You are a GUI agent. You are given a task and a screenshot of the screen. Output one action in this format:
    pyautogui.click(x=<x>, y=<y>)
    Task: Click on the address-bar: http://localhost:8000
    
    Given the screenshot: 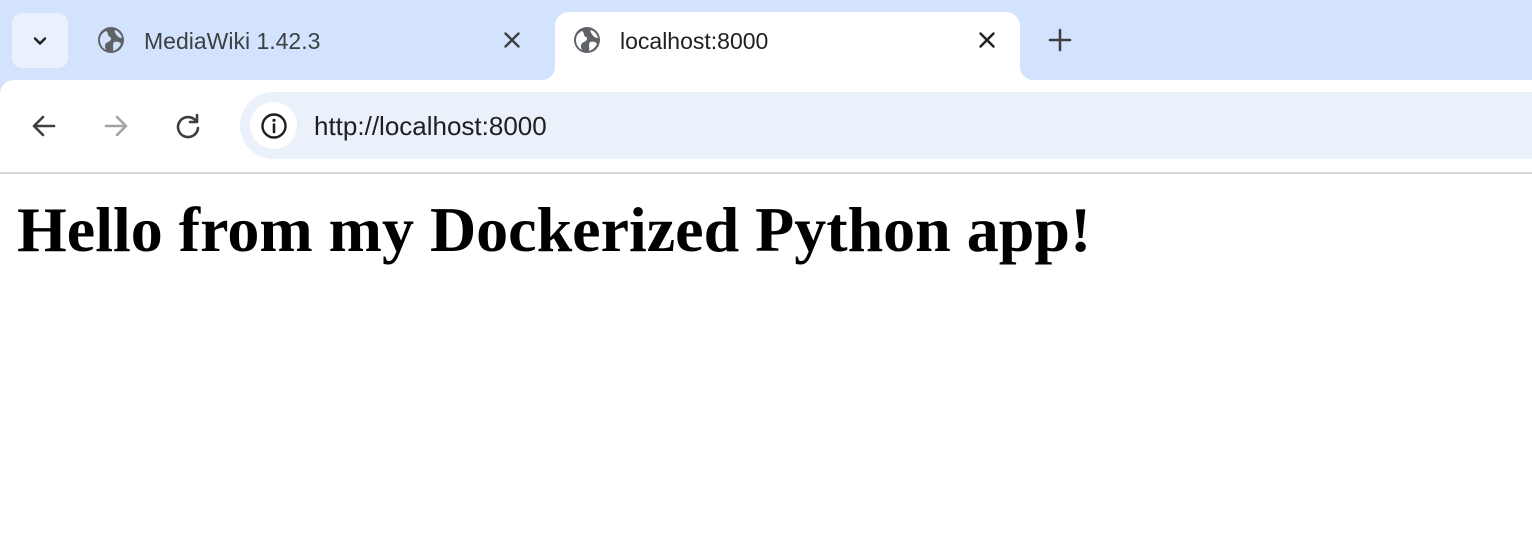 What is the action you would take?
    pyautogui.click(x=886, y=125)
    